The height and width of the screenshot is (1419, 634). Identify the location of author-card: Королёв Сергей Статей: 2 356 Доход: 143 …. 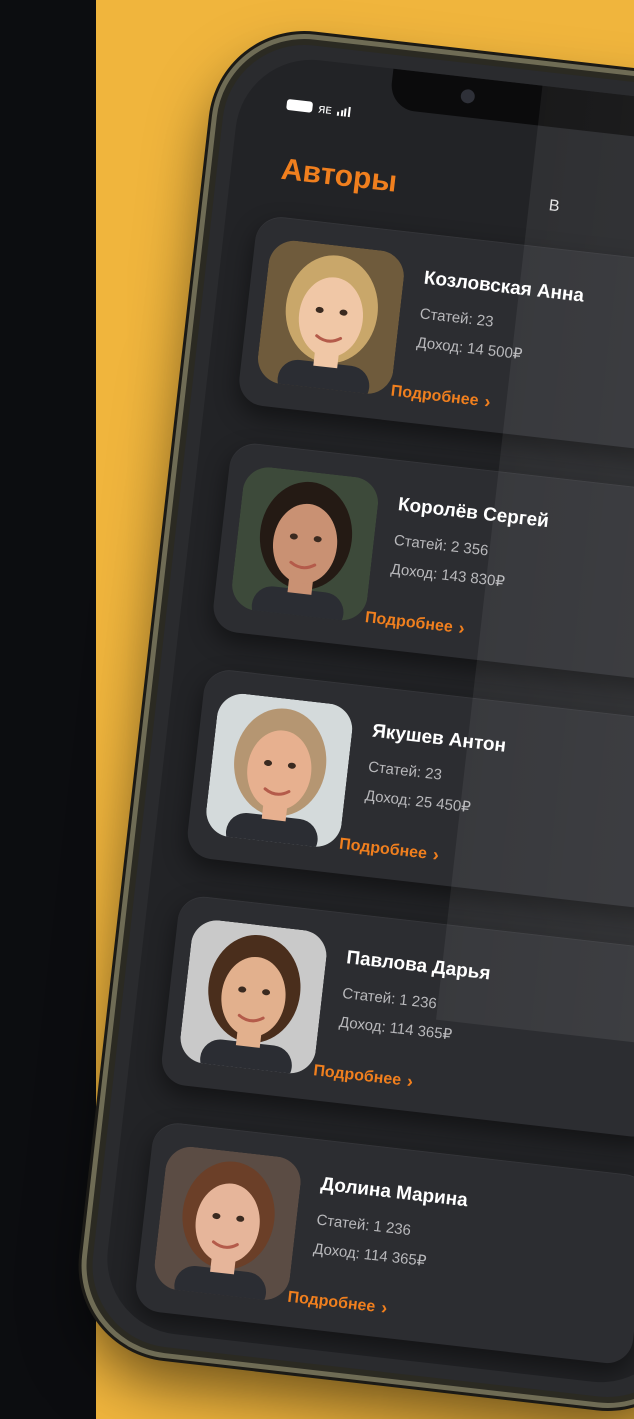
(422, 563).